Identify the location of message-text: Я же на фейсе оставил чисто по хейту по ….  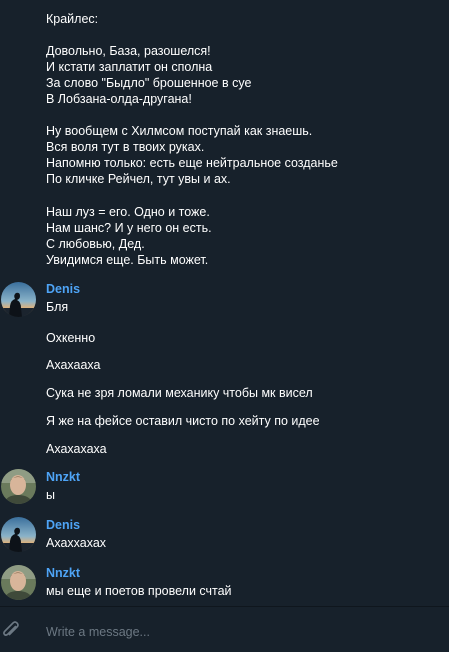
(183, 421).